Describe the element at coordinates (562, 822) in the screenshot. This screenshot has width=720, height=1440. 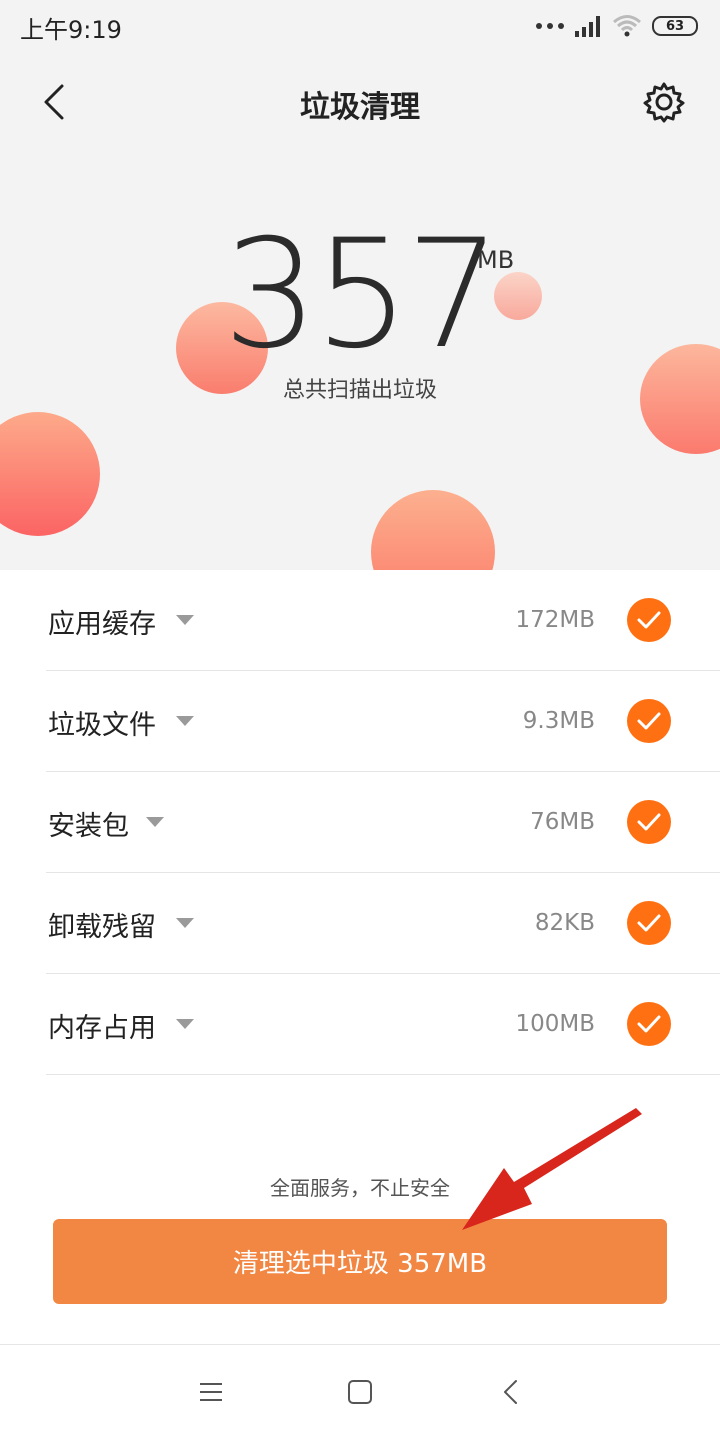
I see `category-size: 76MB` at that location.